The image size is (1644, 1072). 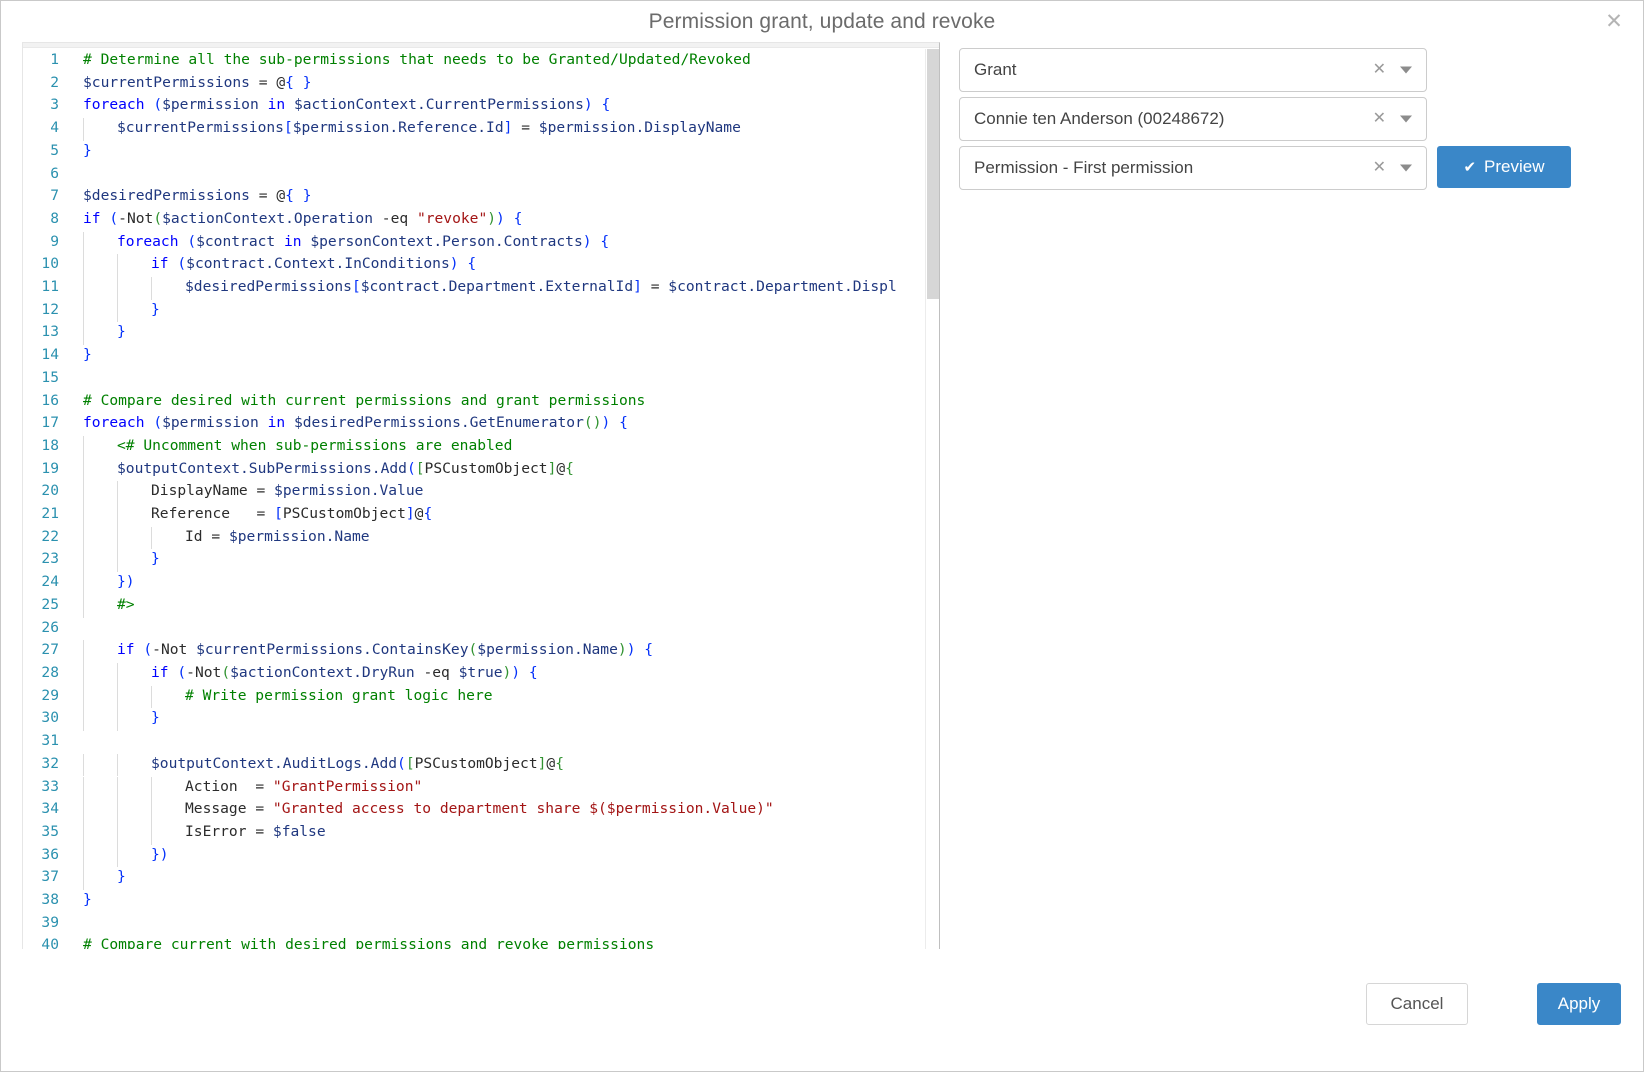 What do you see at coordinates (50, 491) in the screenshot?
I see `line-number: 20` at bounding box center [50, 491].